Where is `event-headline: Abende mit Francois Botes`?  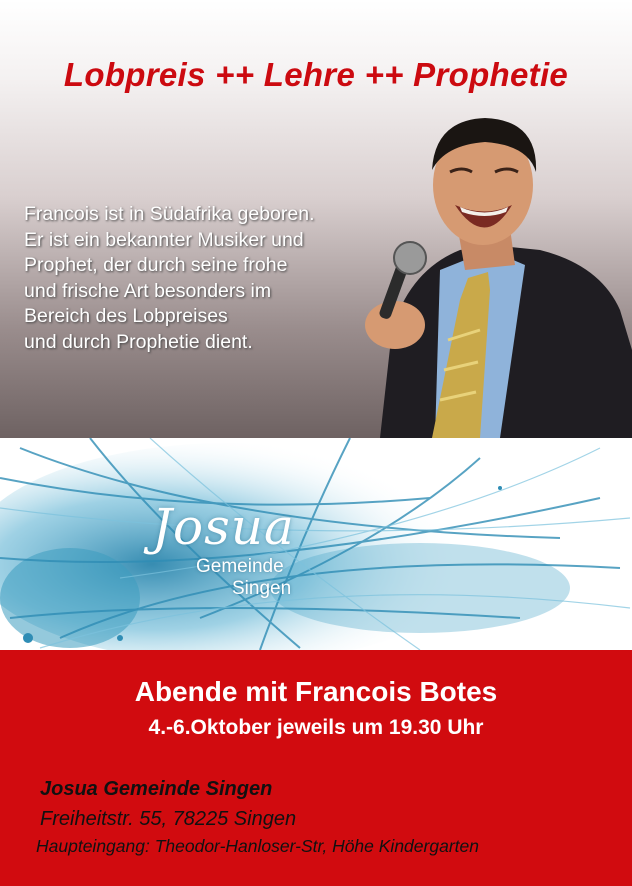
event-headline: Abende mit Francois Botes is located at coordinates (316, 691).